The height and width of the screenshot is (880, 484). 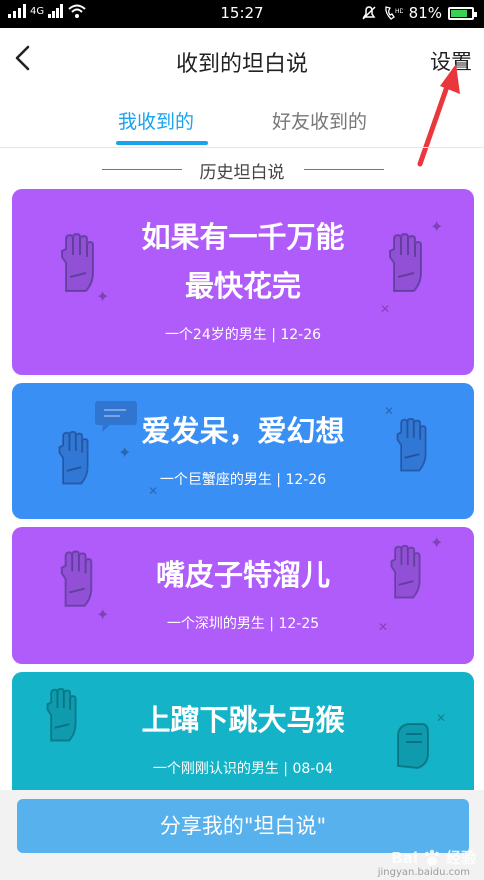 I want to click on mute-bell-icon, so click(x=369, y=13).